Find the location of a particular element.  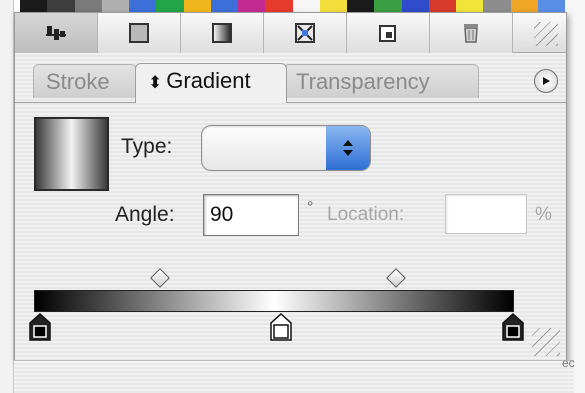

align-icon is located at coordinates (56, 33).